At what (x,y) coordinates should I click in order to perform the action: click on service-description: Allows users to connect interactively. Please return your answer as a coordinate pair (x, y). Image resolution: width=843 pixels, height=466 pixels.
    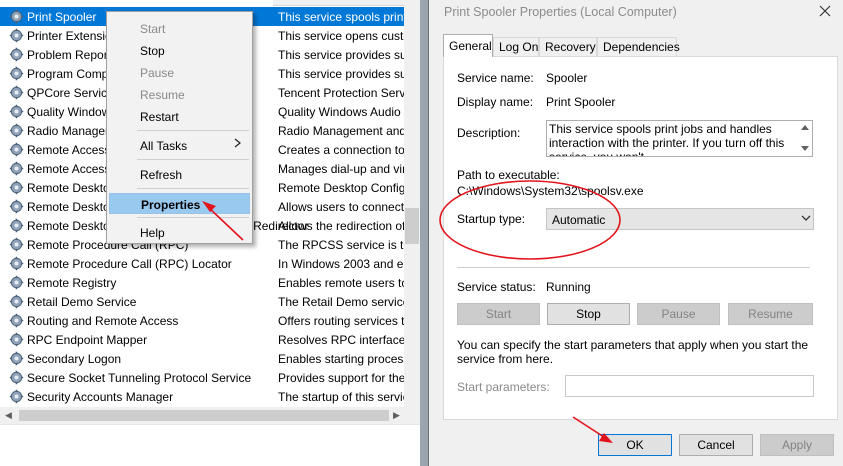
    Looking at the image, I should click on (341, 207).